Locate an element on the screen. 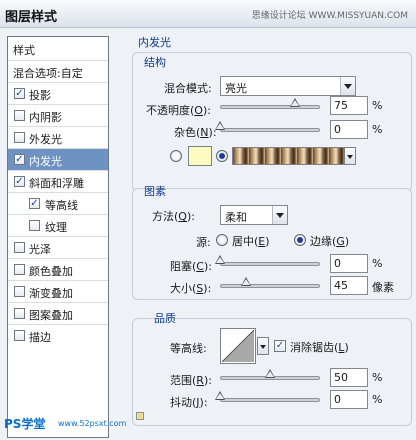 The height and width of the screenshot is (440, 416). quality-title: 品质 is located at coordinates (165, 318).